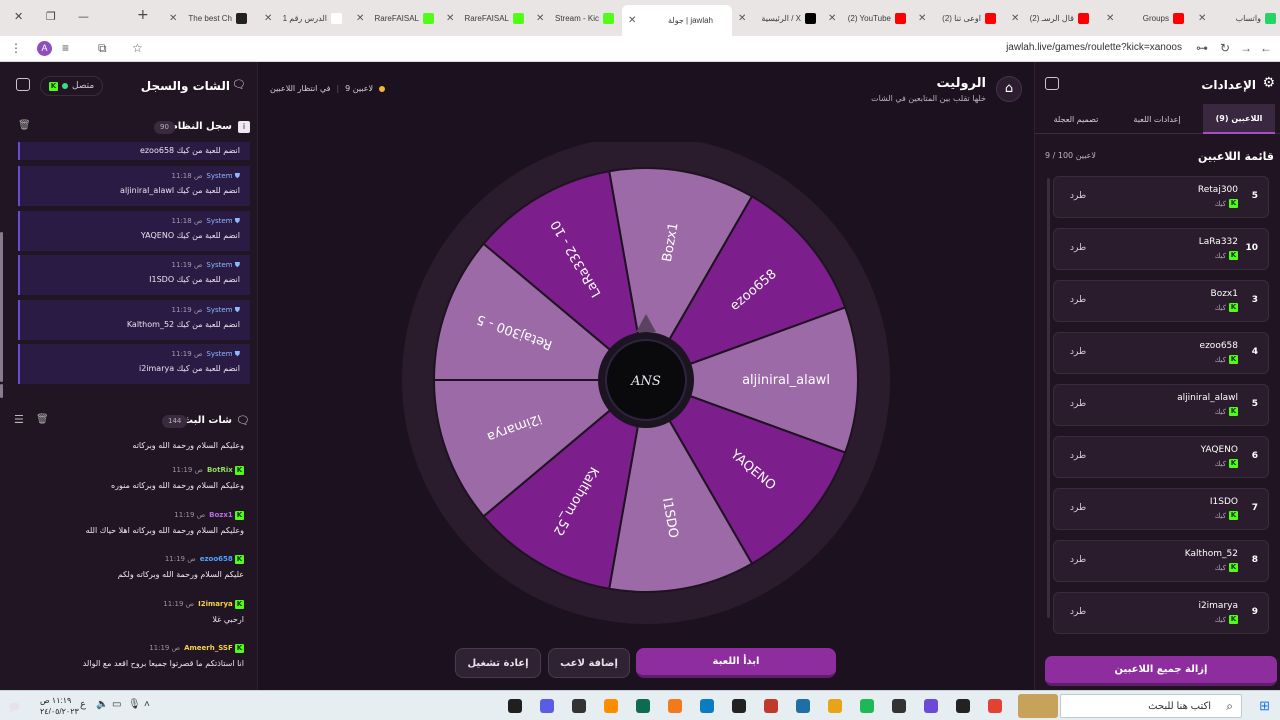 Image resolution: width=1280 pixels, height=720 pixels. What do you see at coordinates (1076, 119) in the screenshot?
I see `tab-wheel-design: تصميم العجلة` at bounding box center [1076, 119].